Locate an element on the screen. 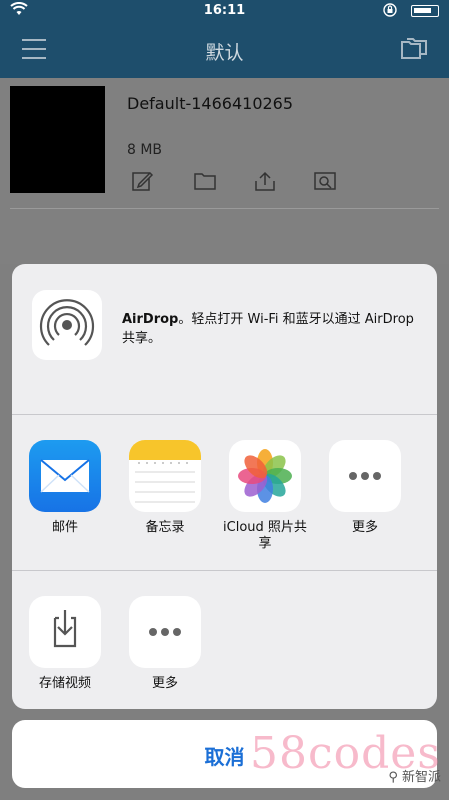 Image resolution: width=449 pixels, height=800 pixels. share-app-notes: 备忘录 is located at coordinates (165, 488).